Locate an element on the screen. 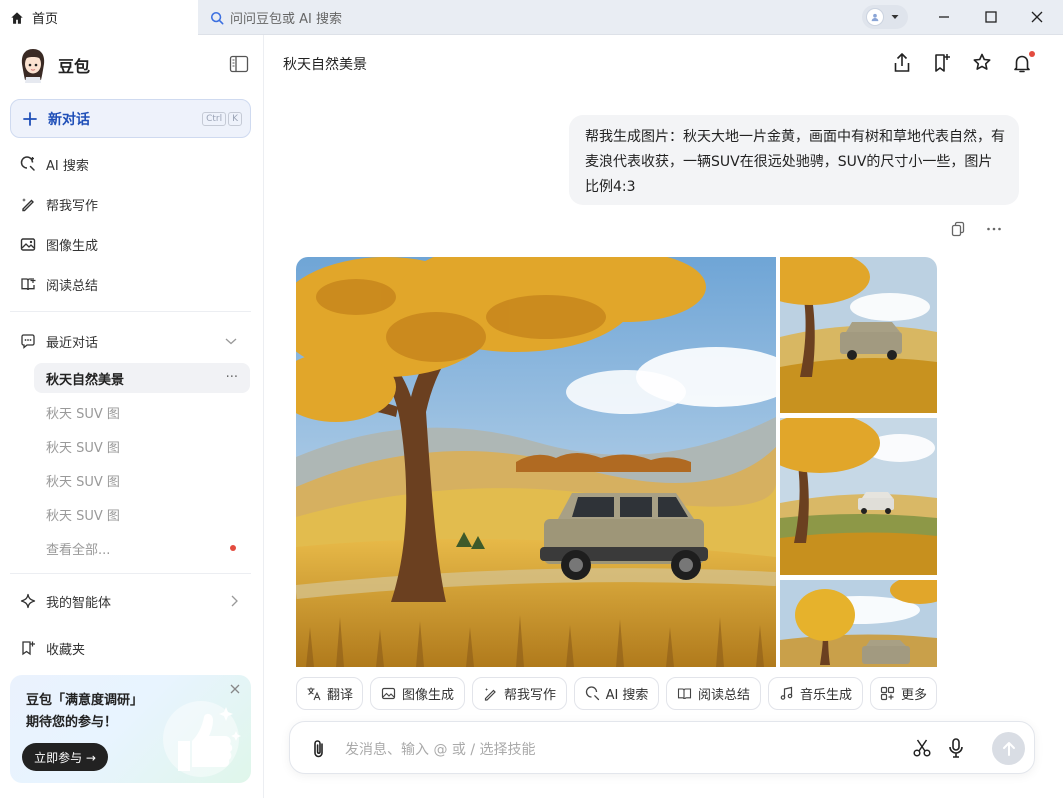  new-chat-label: 新对话 is located at coordinates (69, 119).